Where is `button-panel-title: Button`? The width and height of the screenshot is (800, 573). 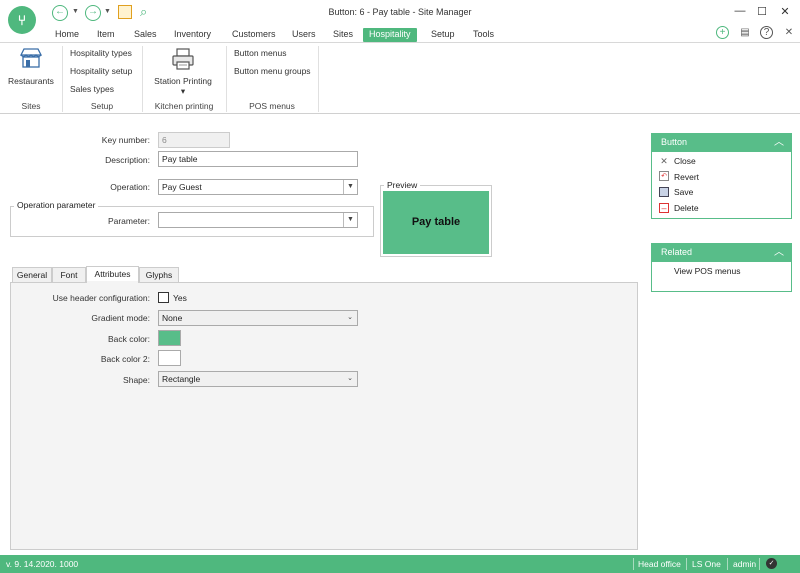
button-panel-title: Button is located at coordinates (674, 142).